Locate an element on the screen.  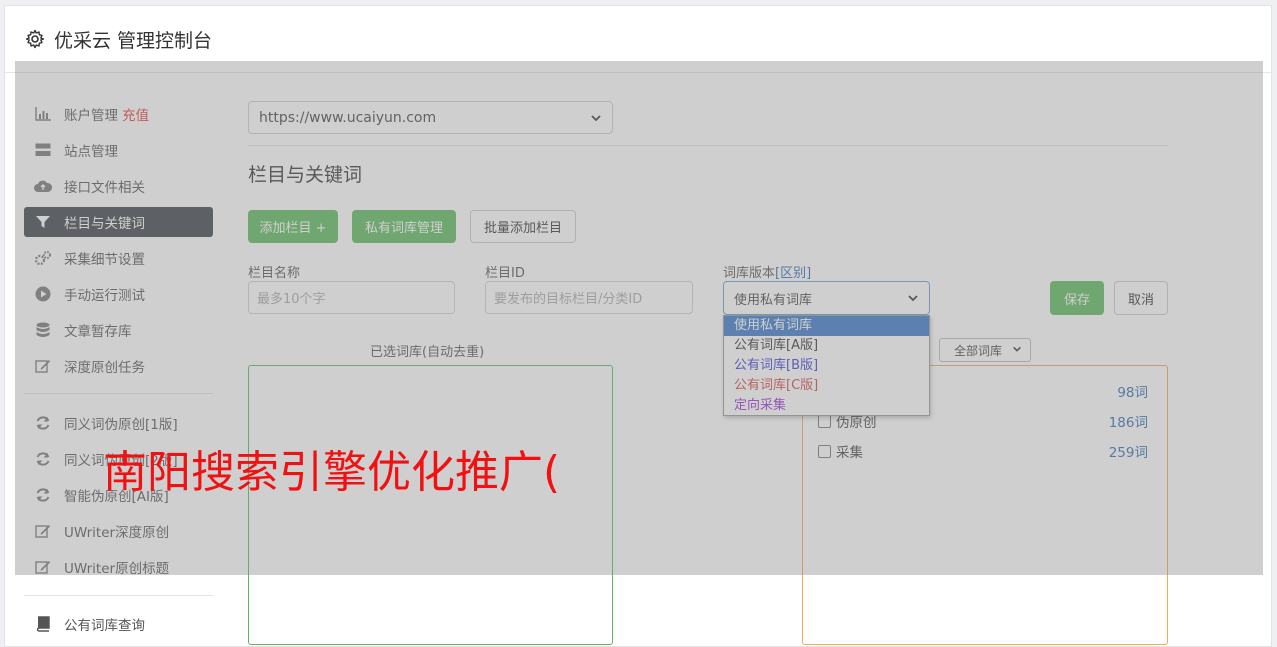
gear-icon is located at coordinates (35, 39).